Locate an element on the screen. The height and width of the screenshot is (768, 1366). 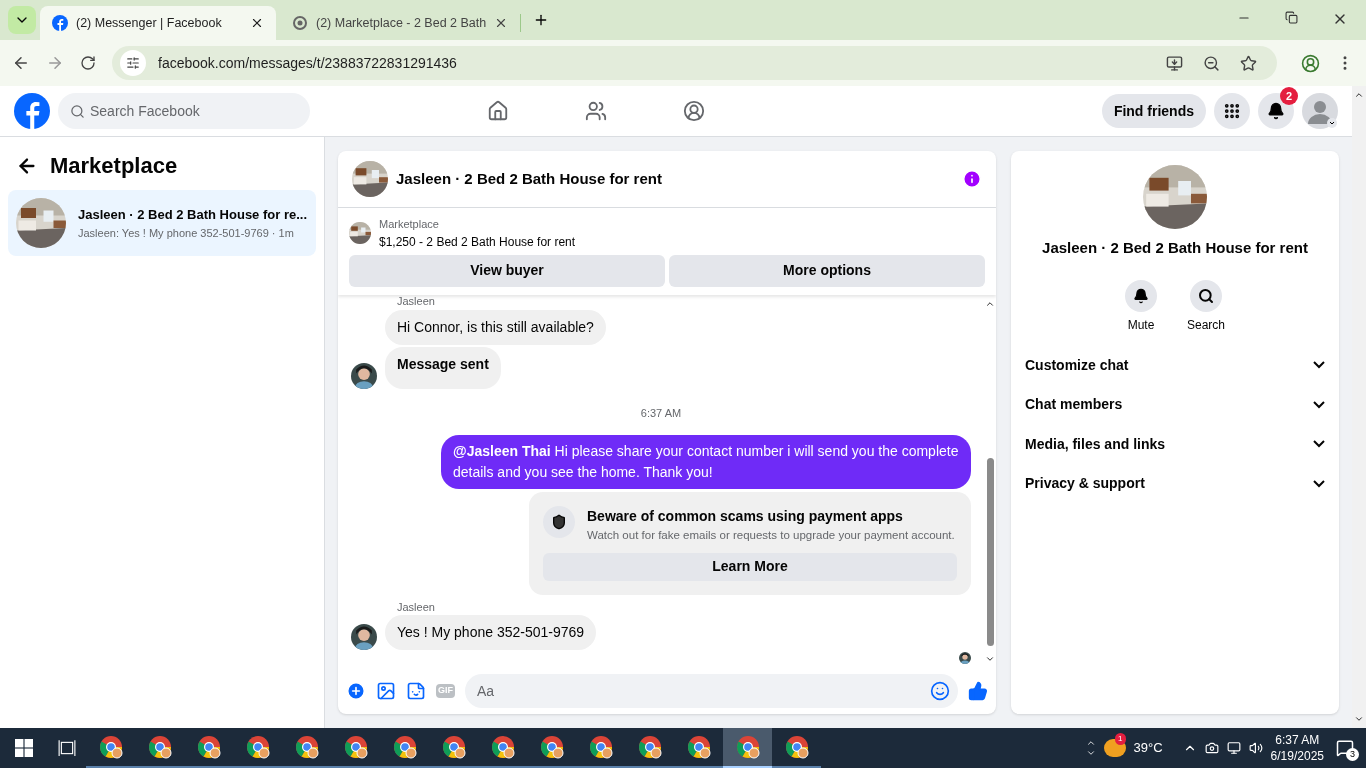
reload-icon is located at coordinates (88, 63).